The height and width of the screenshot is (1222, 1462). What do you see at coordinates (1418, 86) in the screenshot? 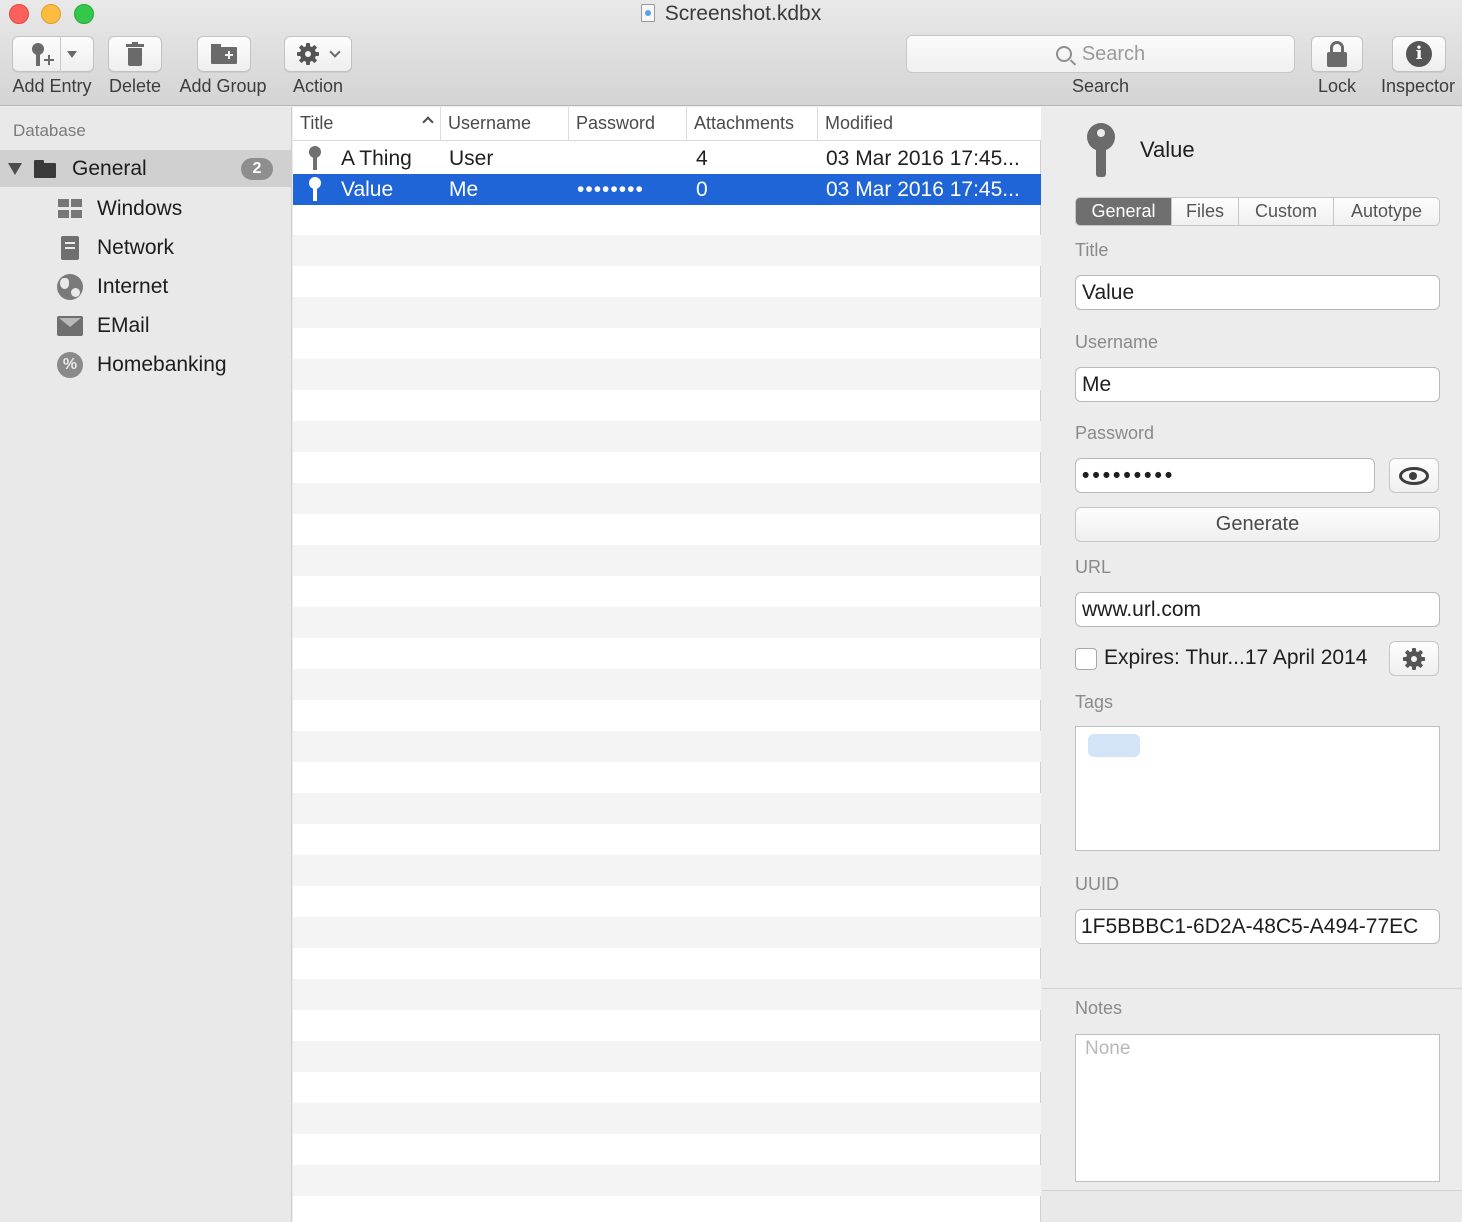
I see `inspector-label: Inspector` at bounding box center [1418, 86].